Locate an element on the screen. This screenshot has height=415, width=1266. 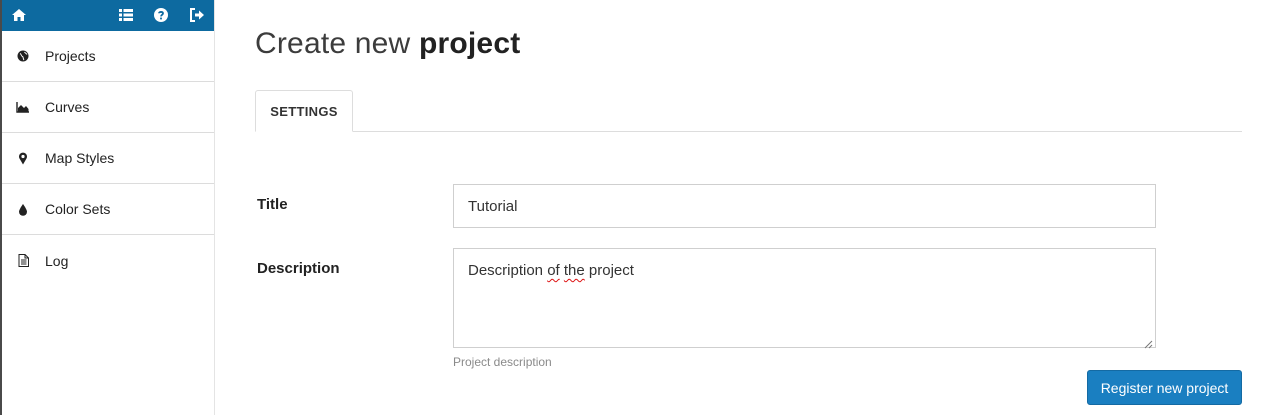
sidebar-item-label: Log is located at coordinates (57, 260).